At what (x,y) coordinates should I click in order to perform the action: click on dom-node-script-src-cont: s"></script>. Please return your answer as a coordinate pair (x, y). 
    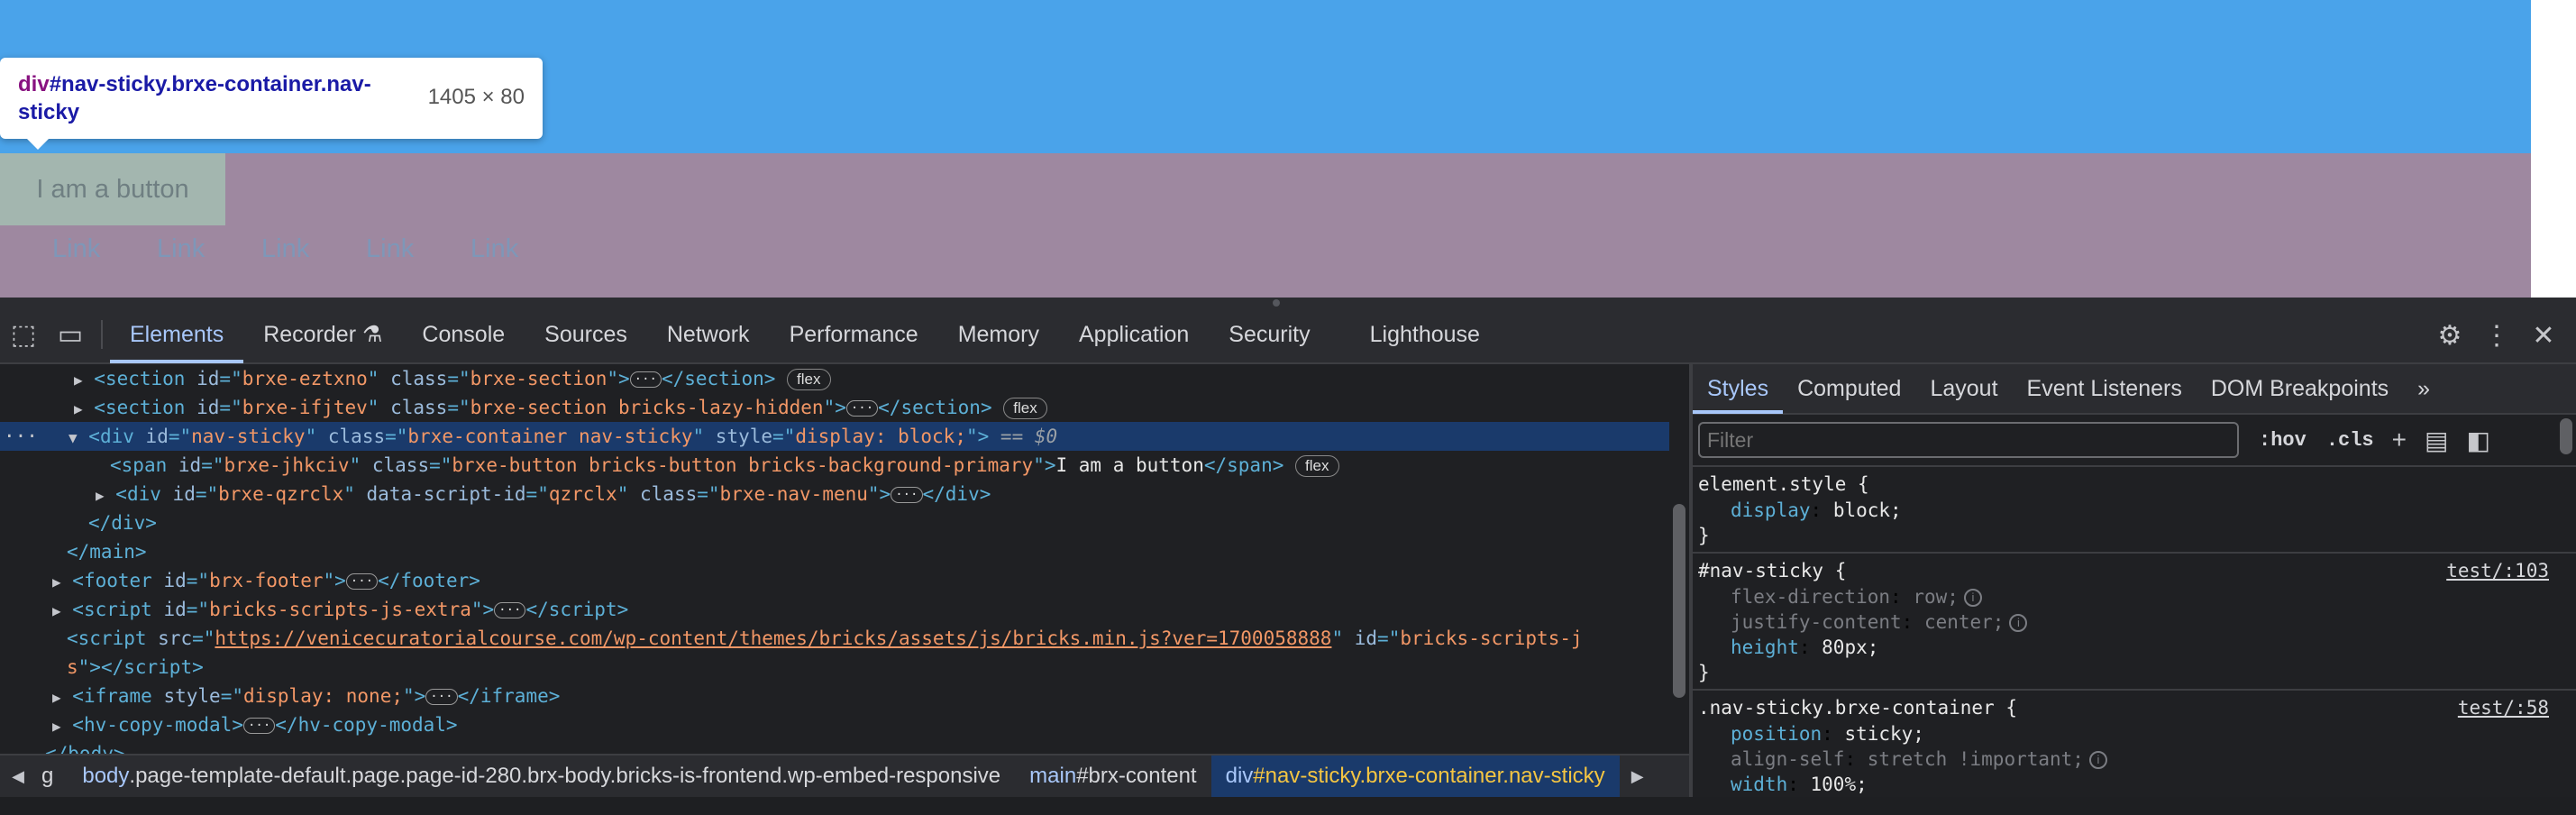
    Looking at the image, I should click on (135, 667).